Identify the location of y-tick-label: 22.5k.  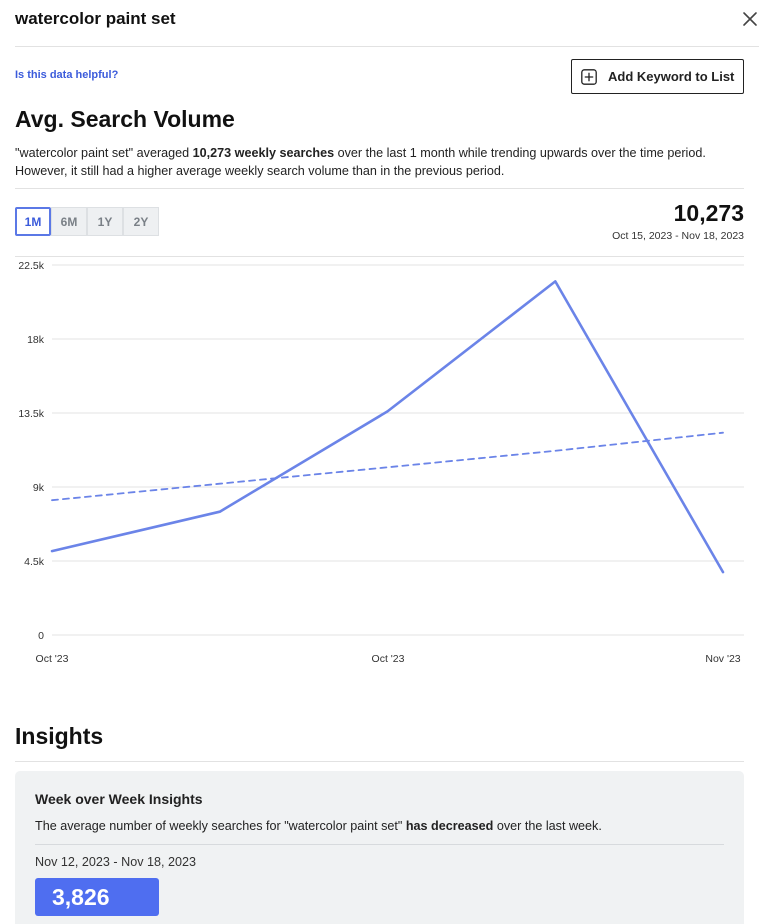
(31, 266).